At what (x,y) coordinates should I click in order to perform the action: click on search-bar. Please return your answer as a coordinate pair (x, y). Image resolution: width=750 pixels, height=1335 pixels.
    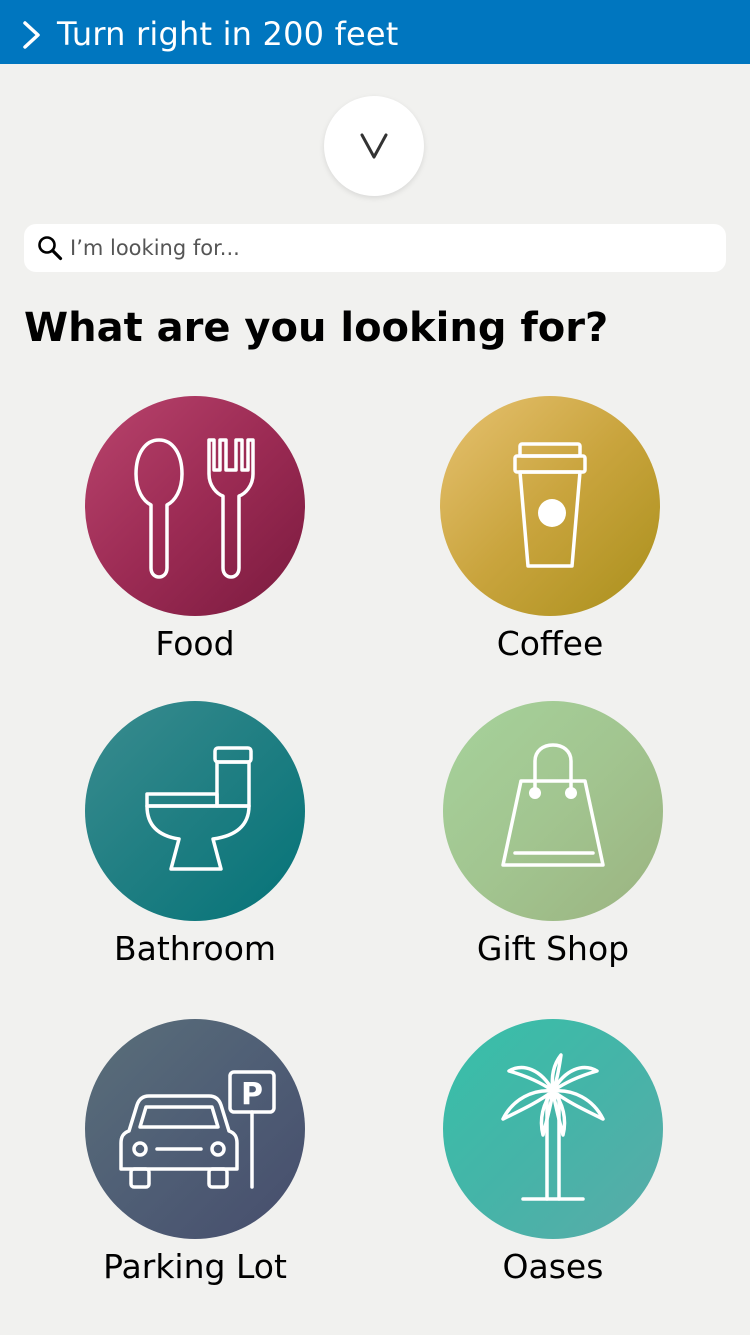
    Looking at the image, I should click on (375, 248).